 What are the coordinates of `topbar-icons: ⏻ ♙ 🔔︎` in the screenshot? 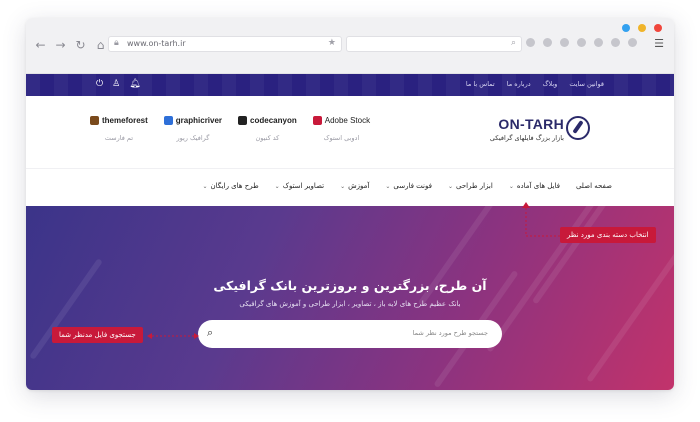 It's located at (118, 84).